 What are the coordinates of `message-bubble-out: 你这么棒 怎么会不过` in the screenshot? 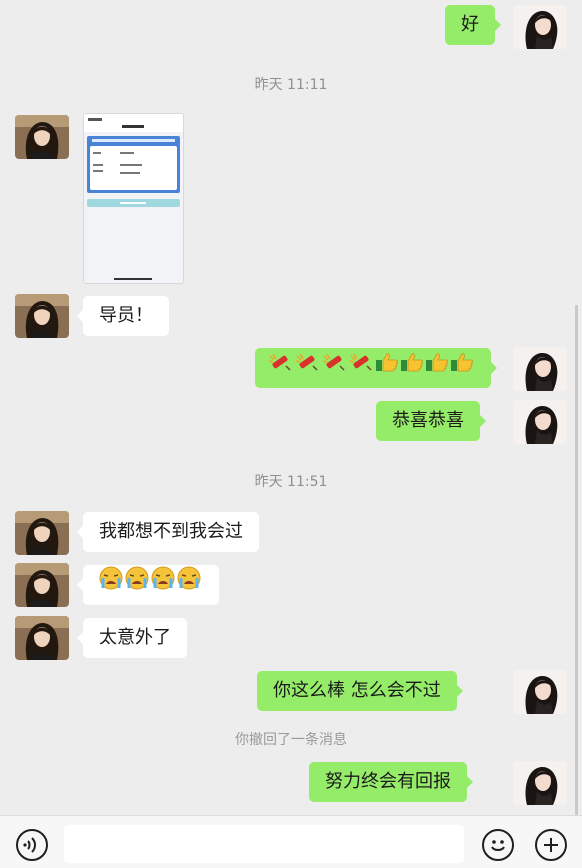 It's located at (360, 691).